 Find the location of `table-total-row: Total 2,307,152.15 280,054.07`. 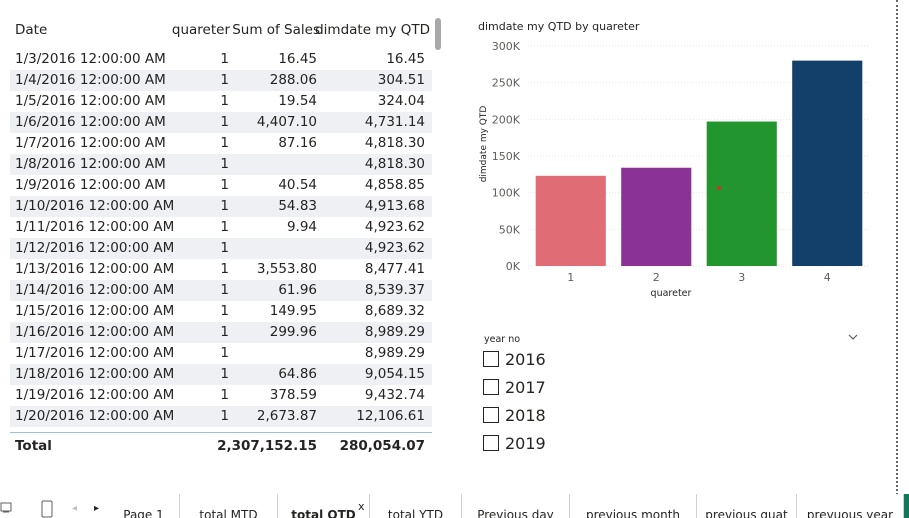

table-total-row: Total 2,307,152.15 280,054.07 is located at coordinates (221, 446).